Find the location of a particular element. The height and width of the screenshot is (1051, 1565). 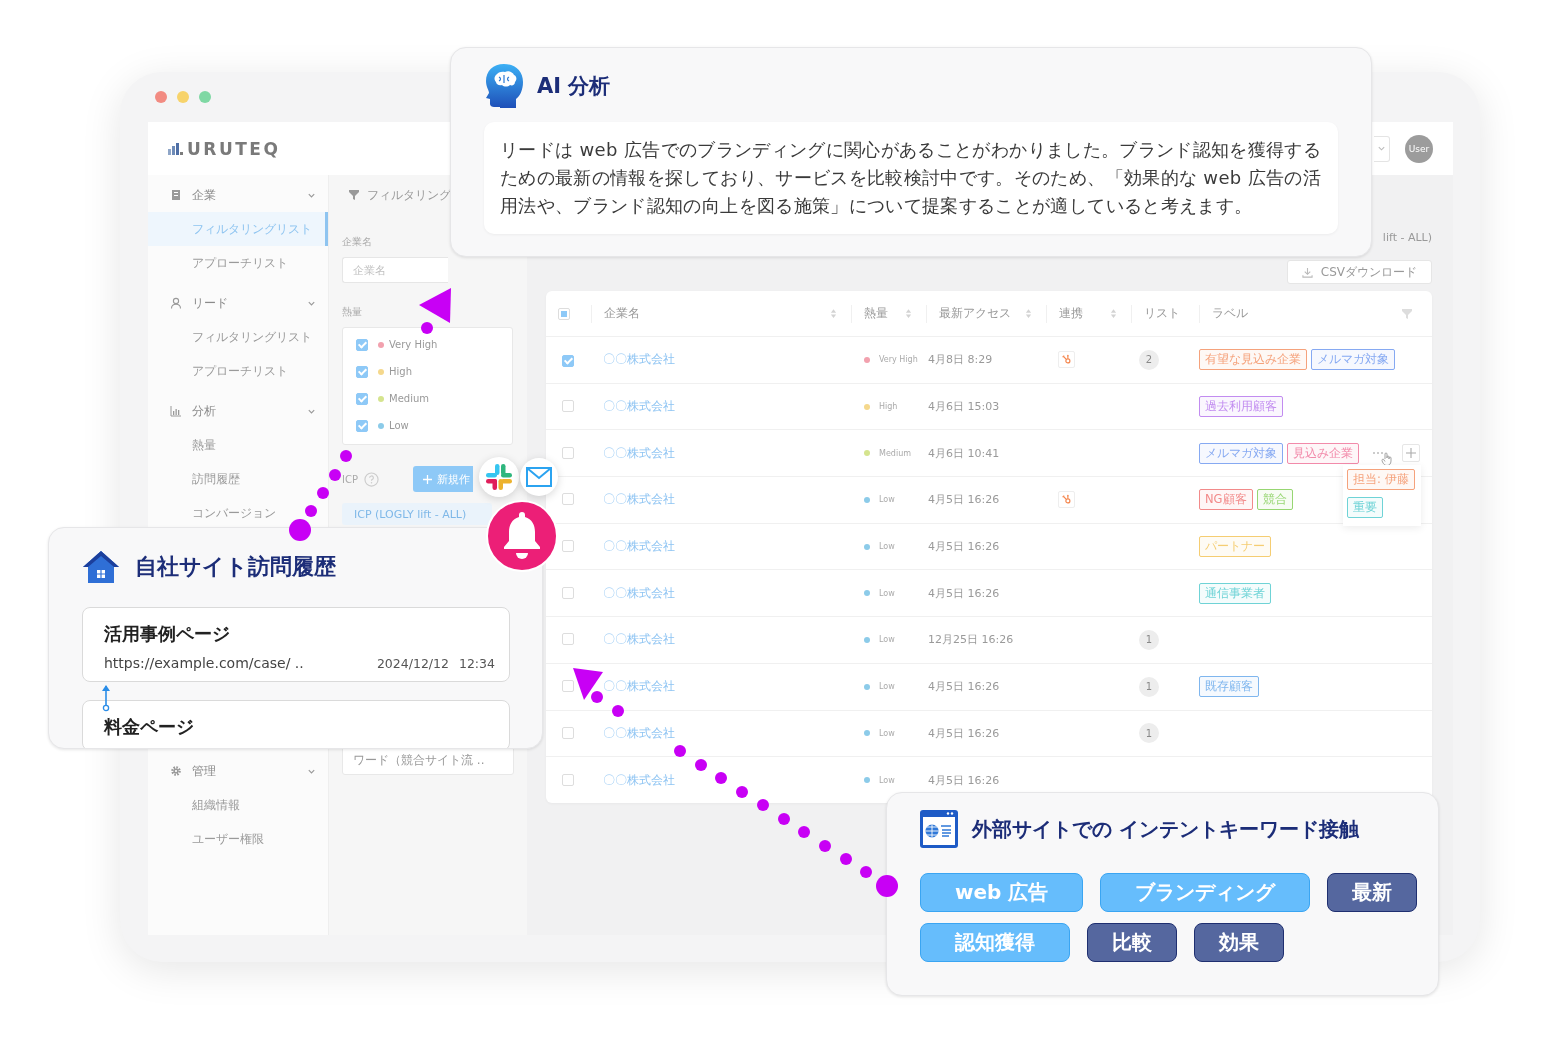

plus-icon is located at coordinates (1411, 453).